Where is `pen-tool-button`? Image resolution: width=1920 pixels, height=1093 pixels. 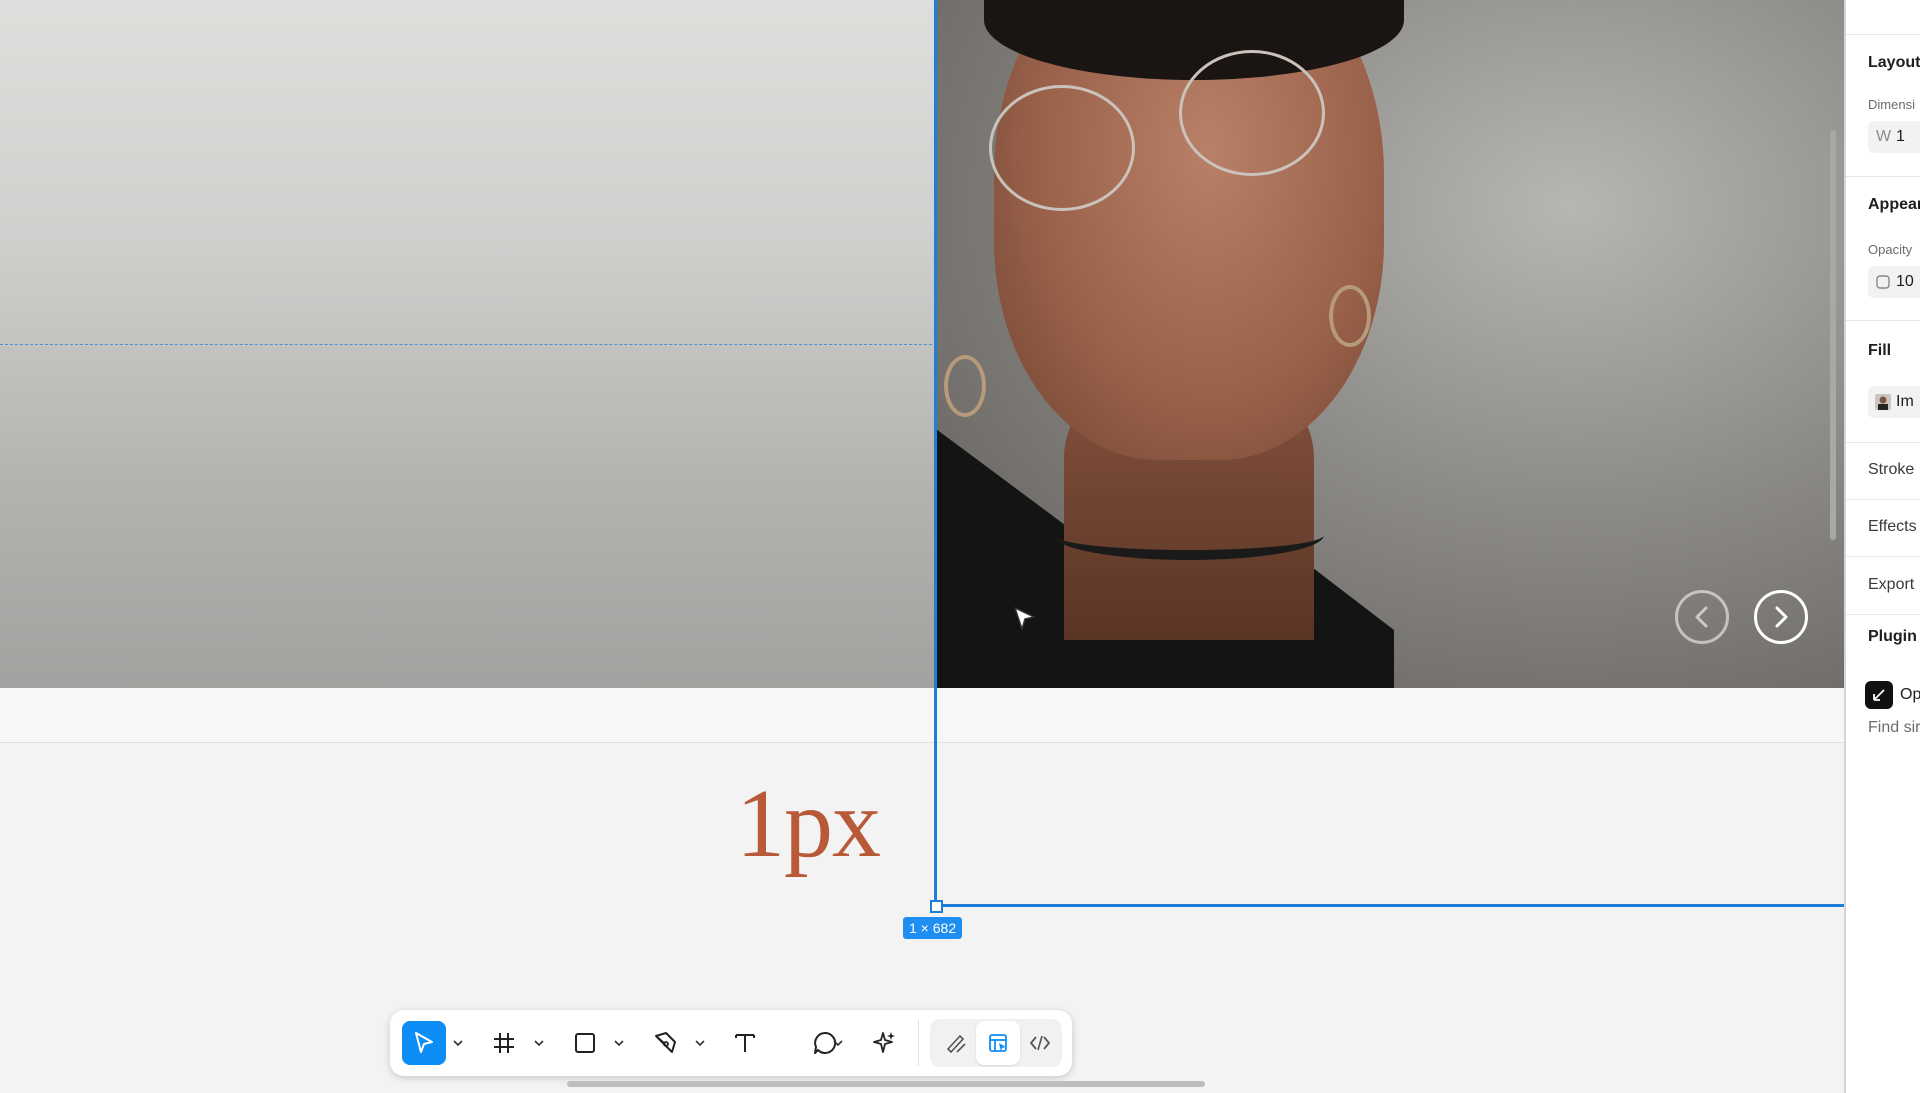
pen-tool-button is located at coordinates (665, 1043).